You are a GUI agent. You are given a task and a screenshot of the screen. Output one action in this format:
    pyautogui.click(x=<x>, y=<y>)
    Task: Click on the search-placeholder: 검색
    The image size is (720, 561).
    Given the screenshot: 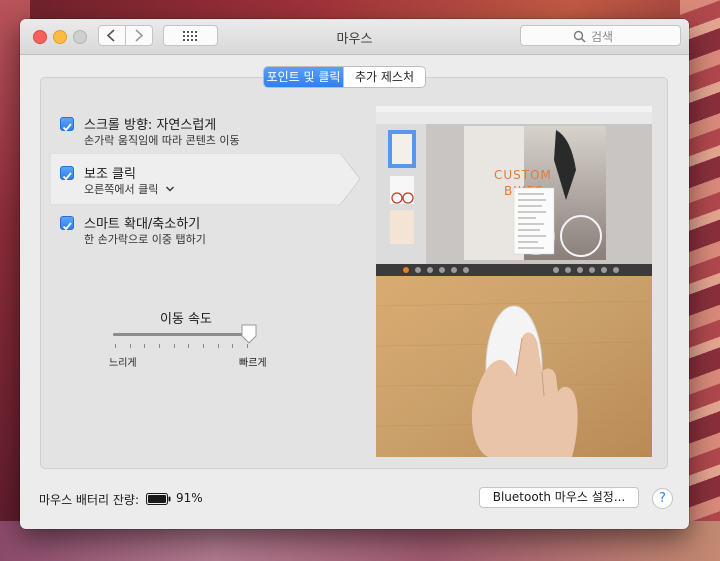 What is the action you would take?
    pyautogui.click(x=602, y=37)
    